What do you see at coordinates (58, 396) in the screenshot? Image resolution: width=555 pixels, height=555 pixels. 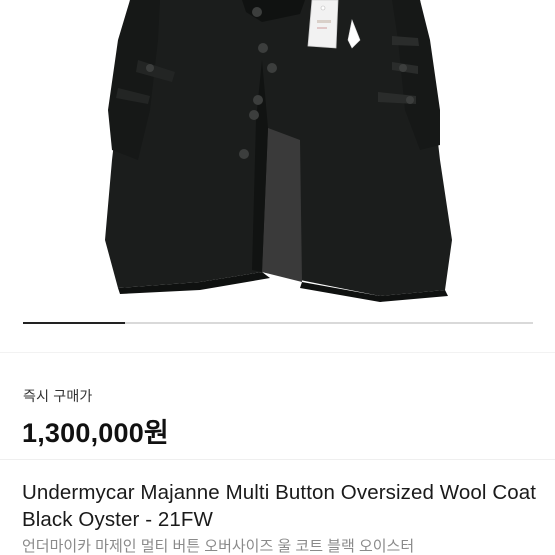 I see `instant-purchase-label: 즉시 구매가` at bounding box center [58, 396].